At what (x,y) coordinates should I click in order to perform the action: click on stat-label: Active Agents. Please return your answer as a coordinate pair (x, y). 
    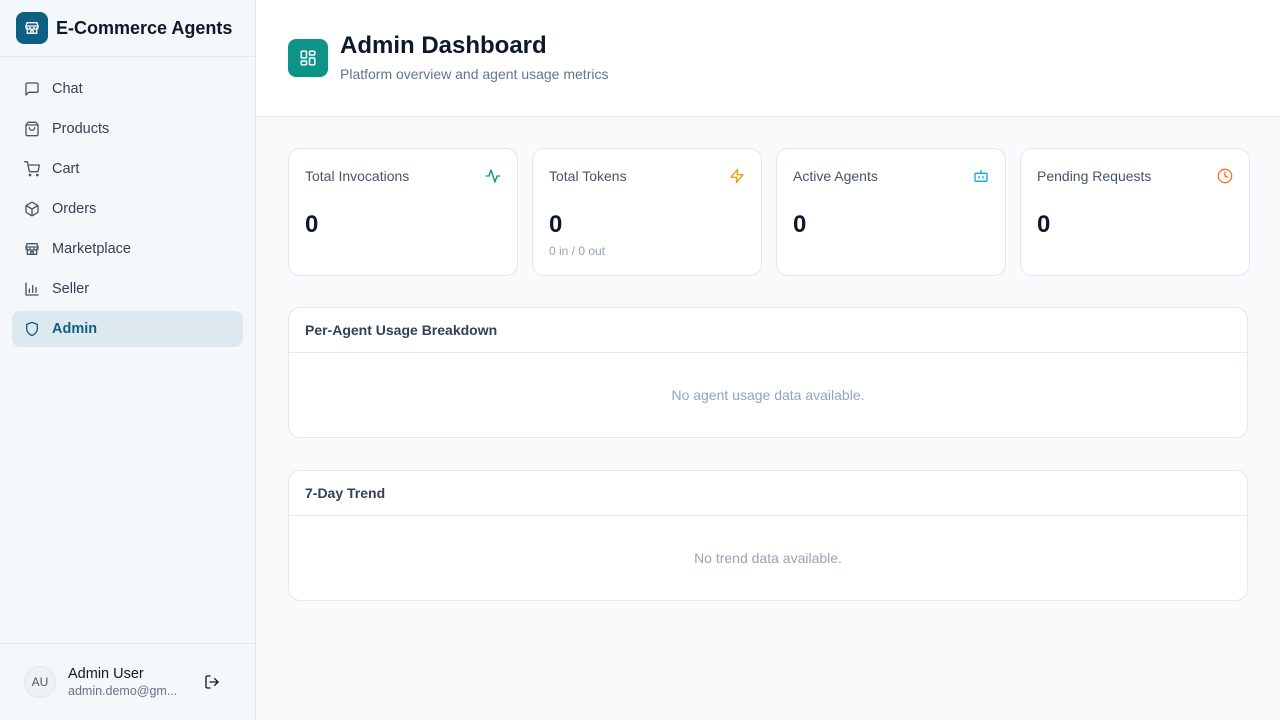
    Looking at the image, I should click on (835, 176).